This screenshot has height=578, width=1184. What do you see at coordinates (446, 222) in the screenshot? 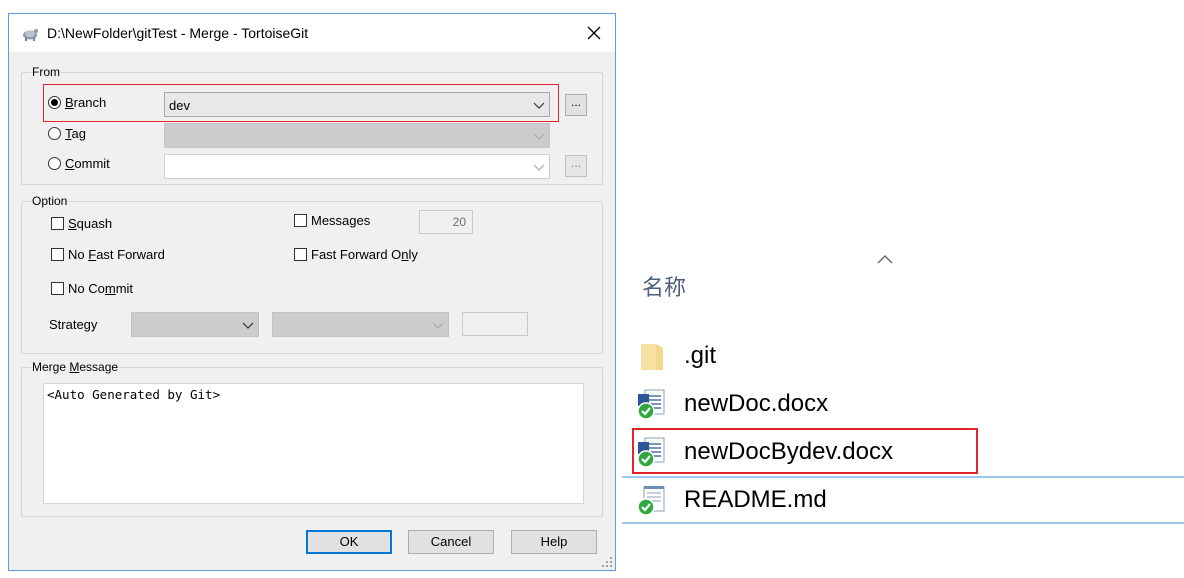
I see `messages-count-input: 20` at bounding box center [446, 222].